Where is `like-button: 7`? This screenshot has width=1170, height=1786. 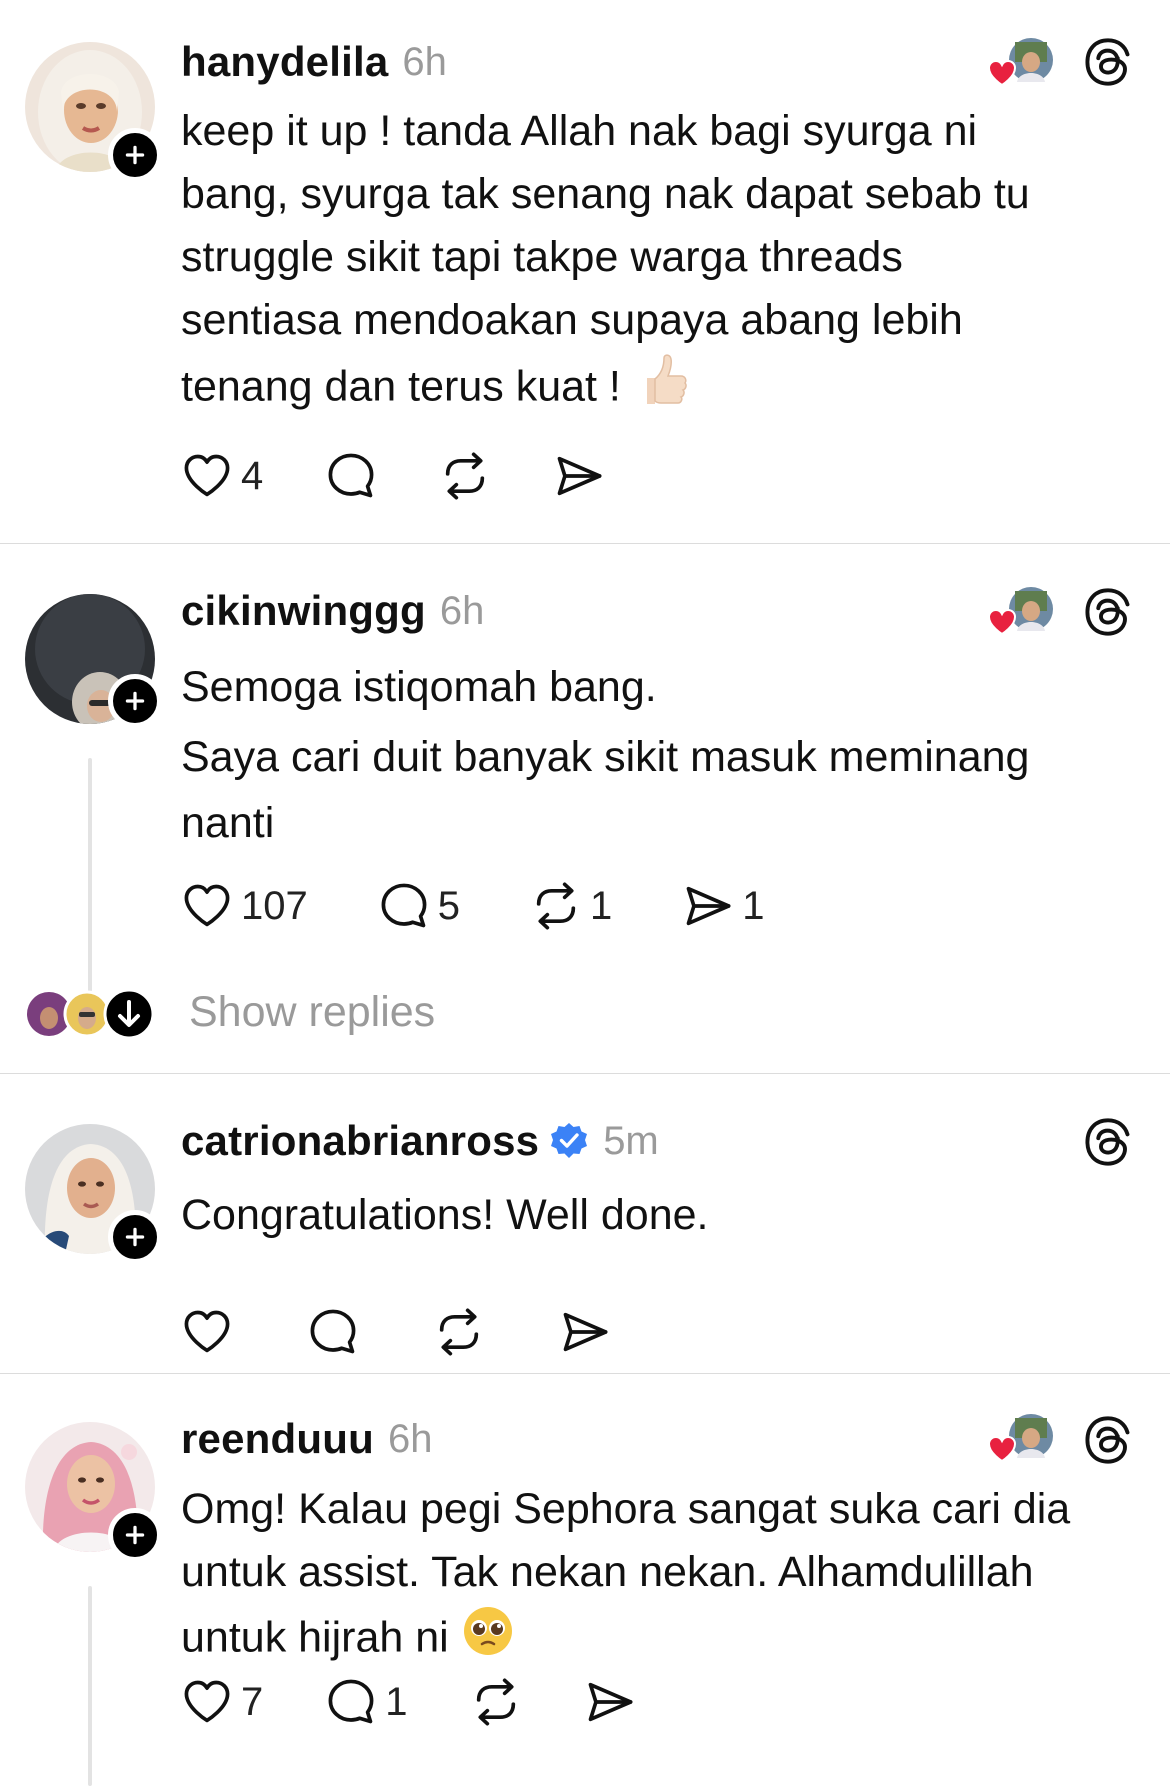 like-button: 7 is located at coordinates (222, 1702).